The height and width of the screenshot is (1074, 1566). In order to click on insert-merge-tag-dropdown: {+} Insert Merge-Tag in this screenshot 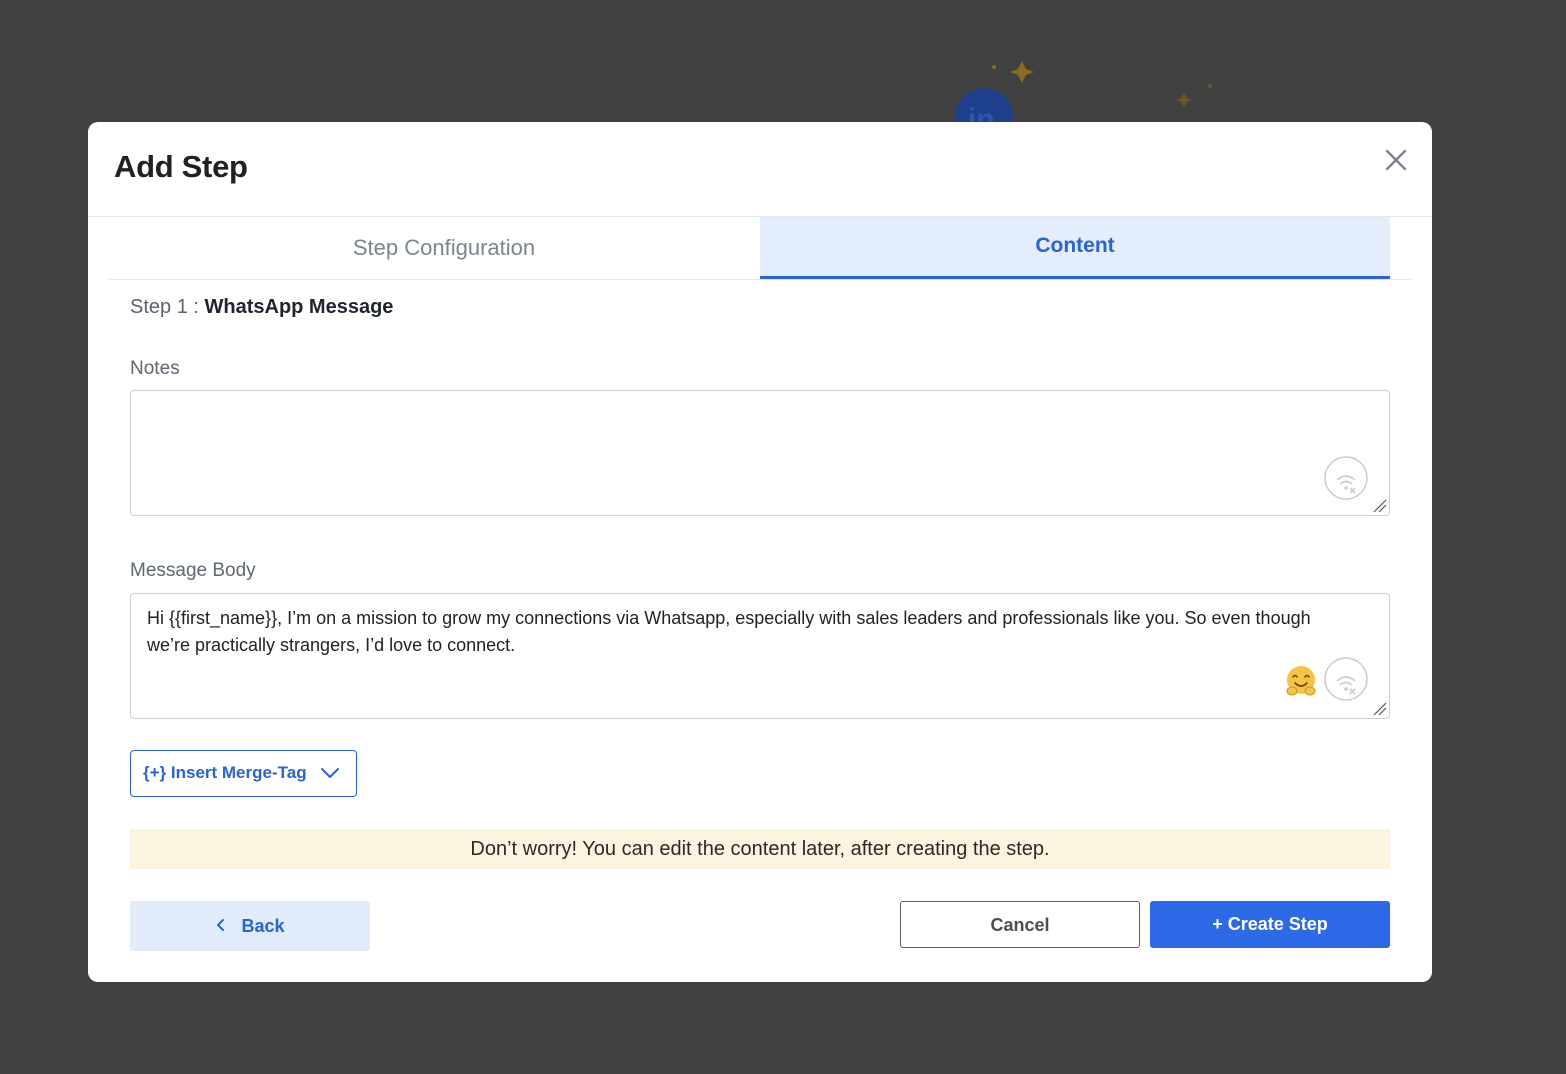, I will do `click(243, 773)`.